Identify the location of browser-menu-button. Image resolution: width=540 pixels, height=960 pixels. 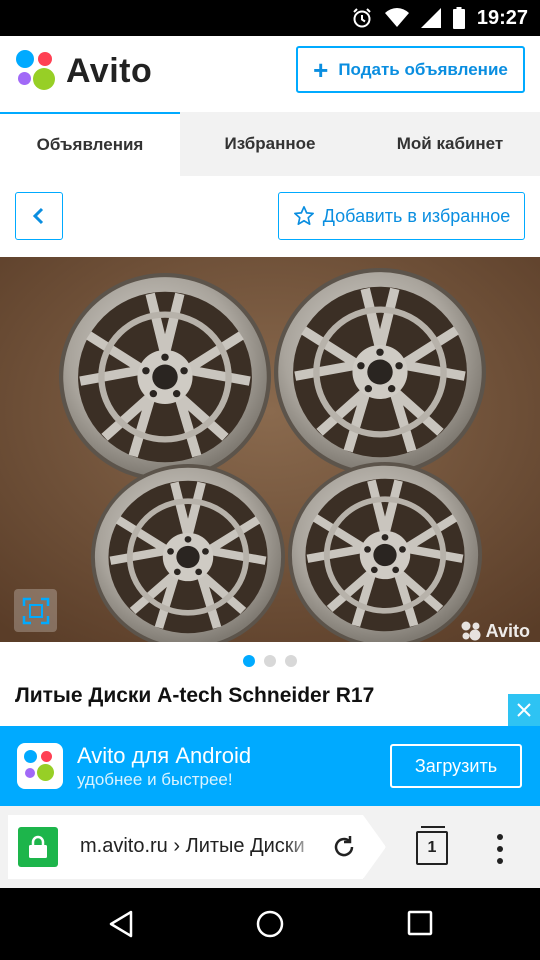
(500, 849).